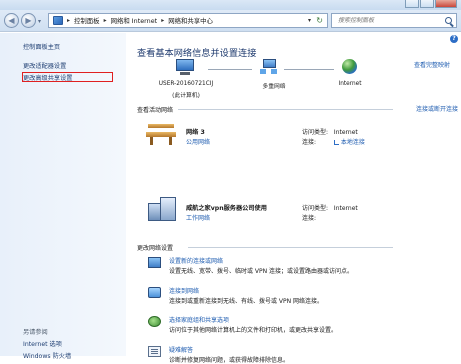 This screenshot has height=364, width=461. I want to click on network-name: 威航之家vpn服务器公司使用, so click(226, 208).